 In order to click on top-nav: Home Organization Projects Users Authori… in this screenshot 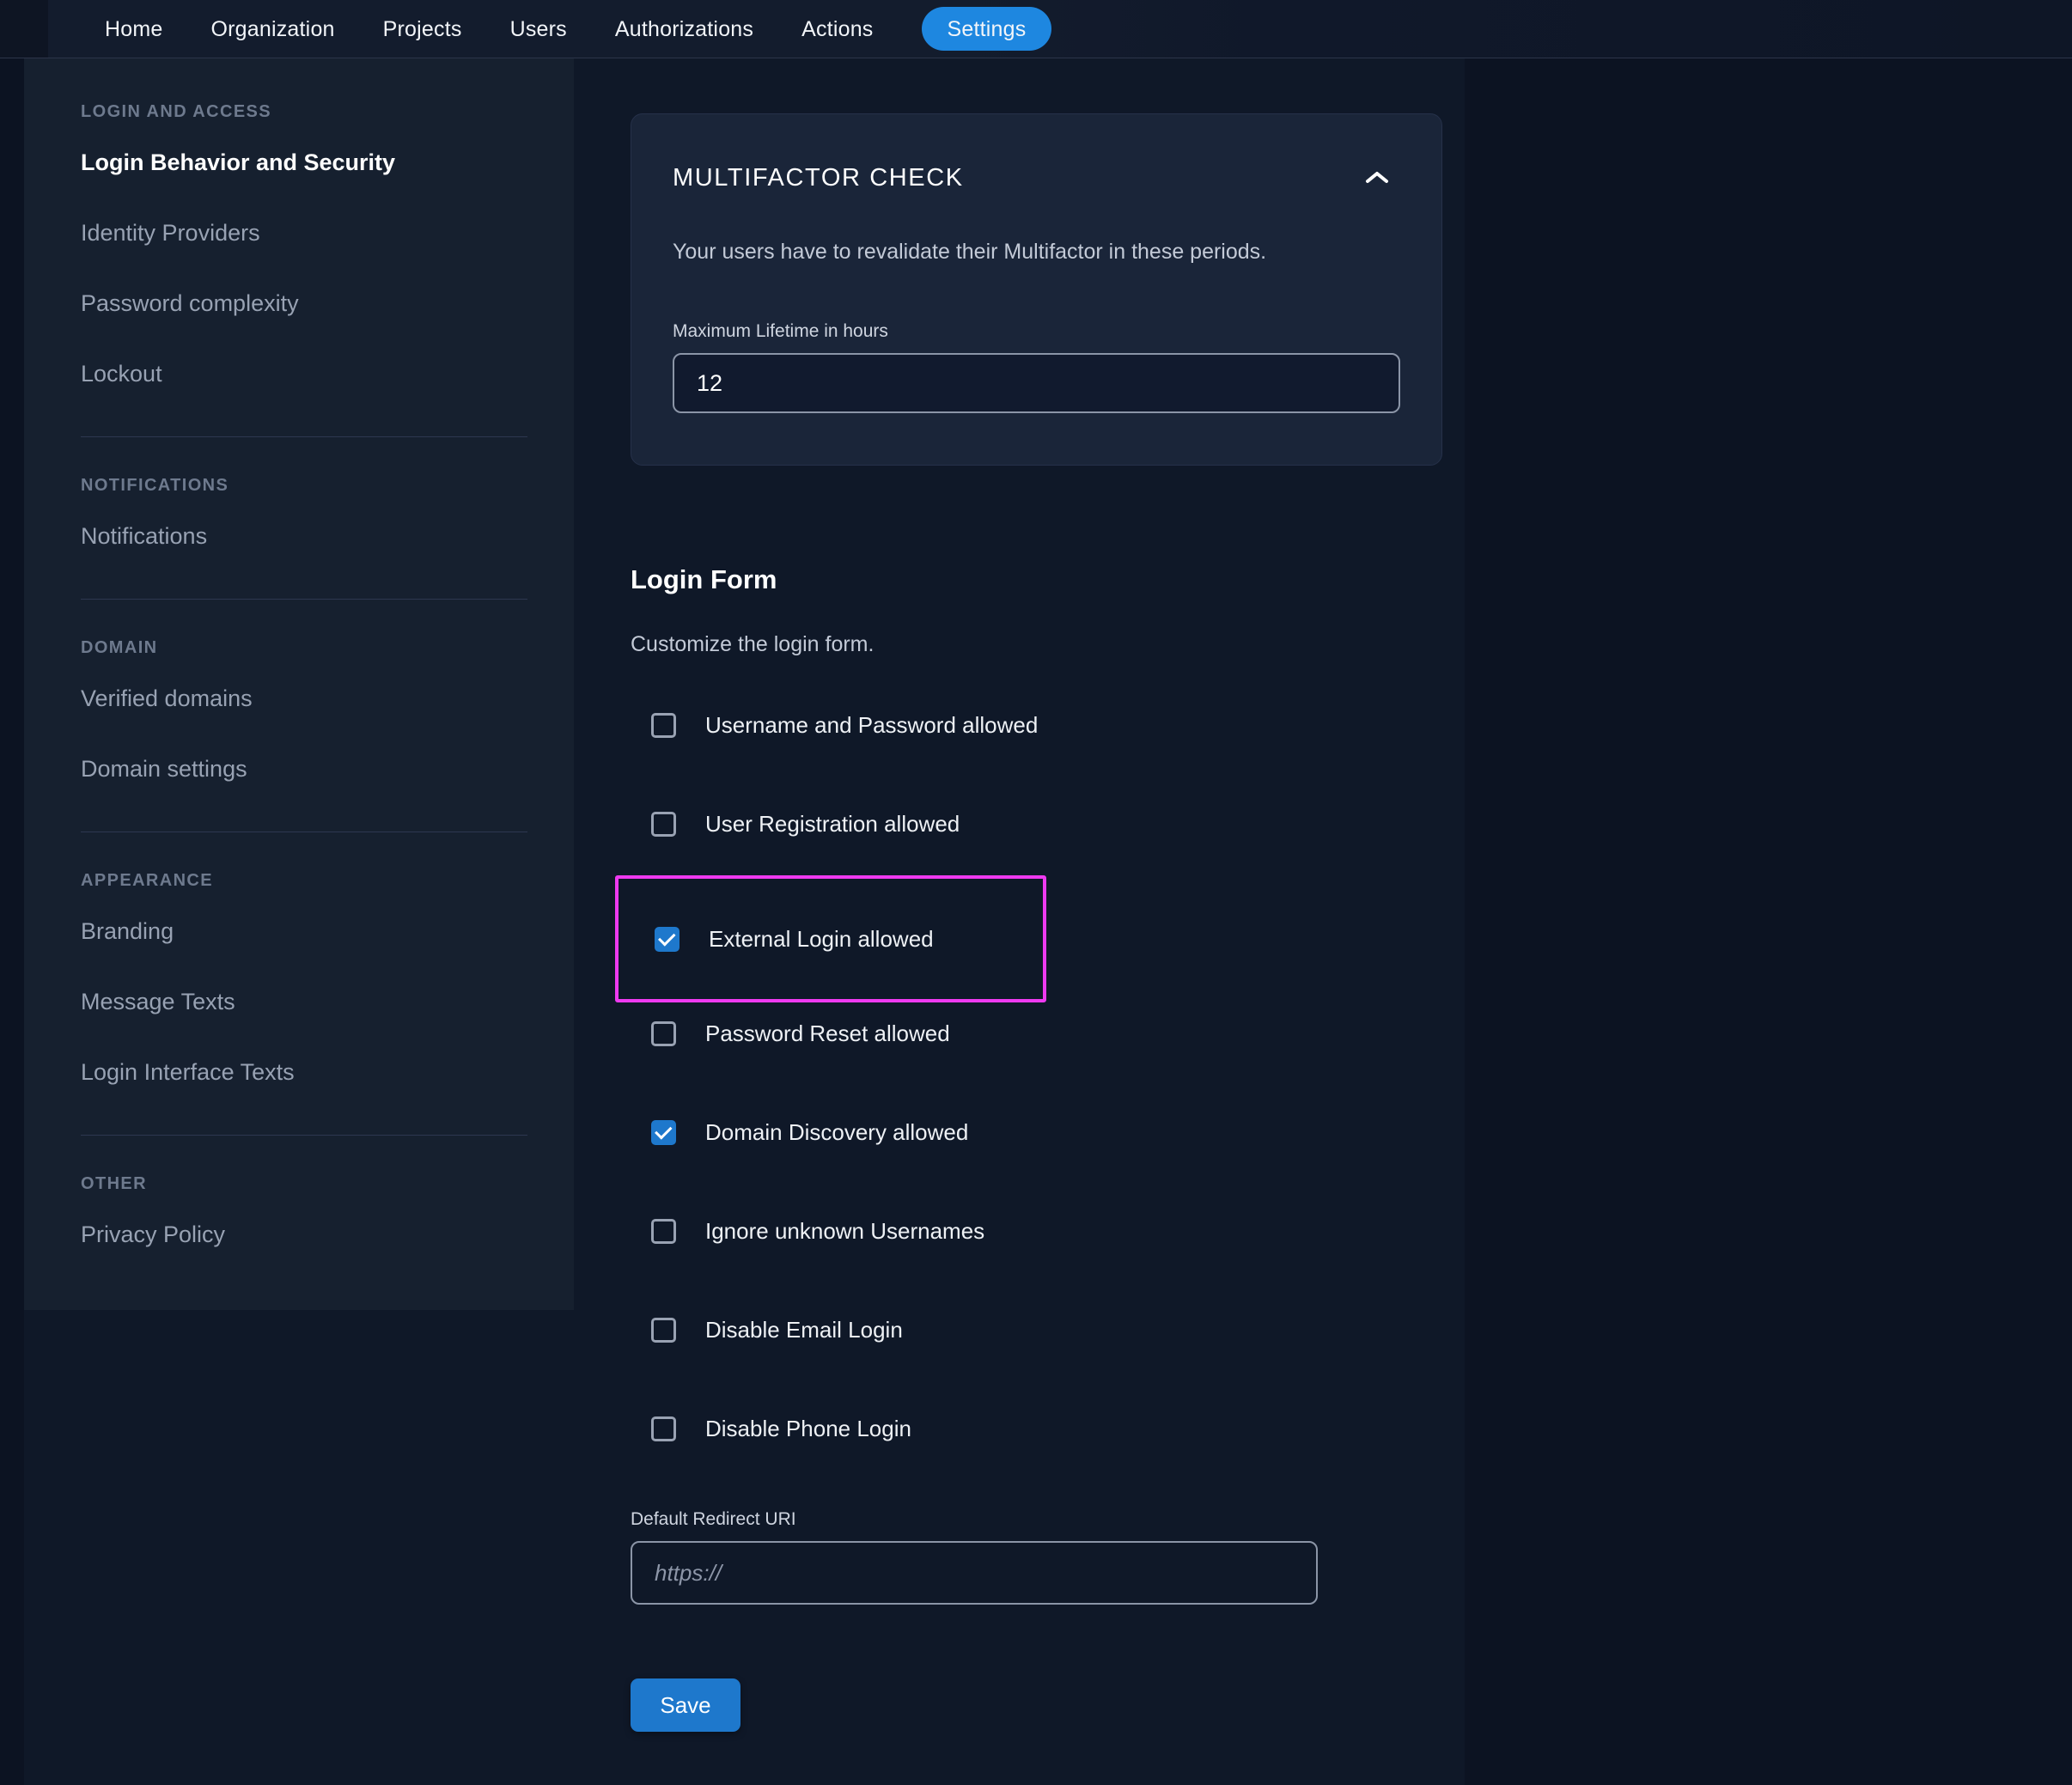, I will do `click(1036, 29)`.